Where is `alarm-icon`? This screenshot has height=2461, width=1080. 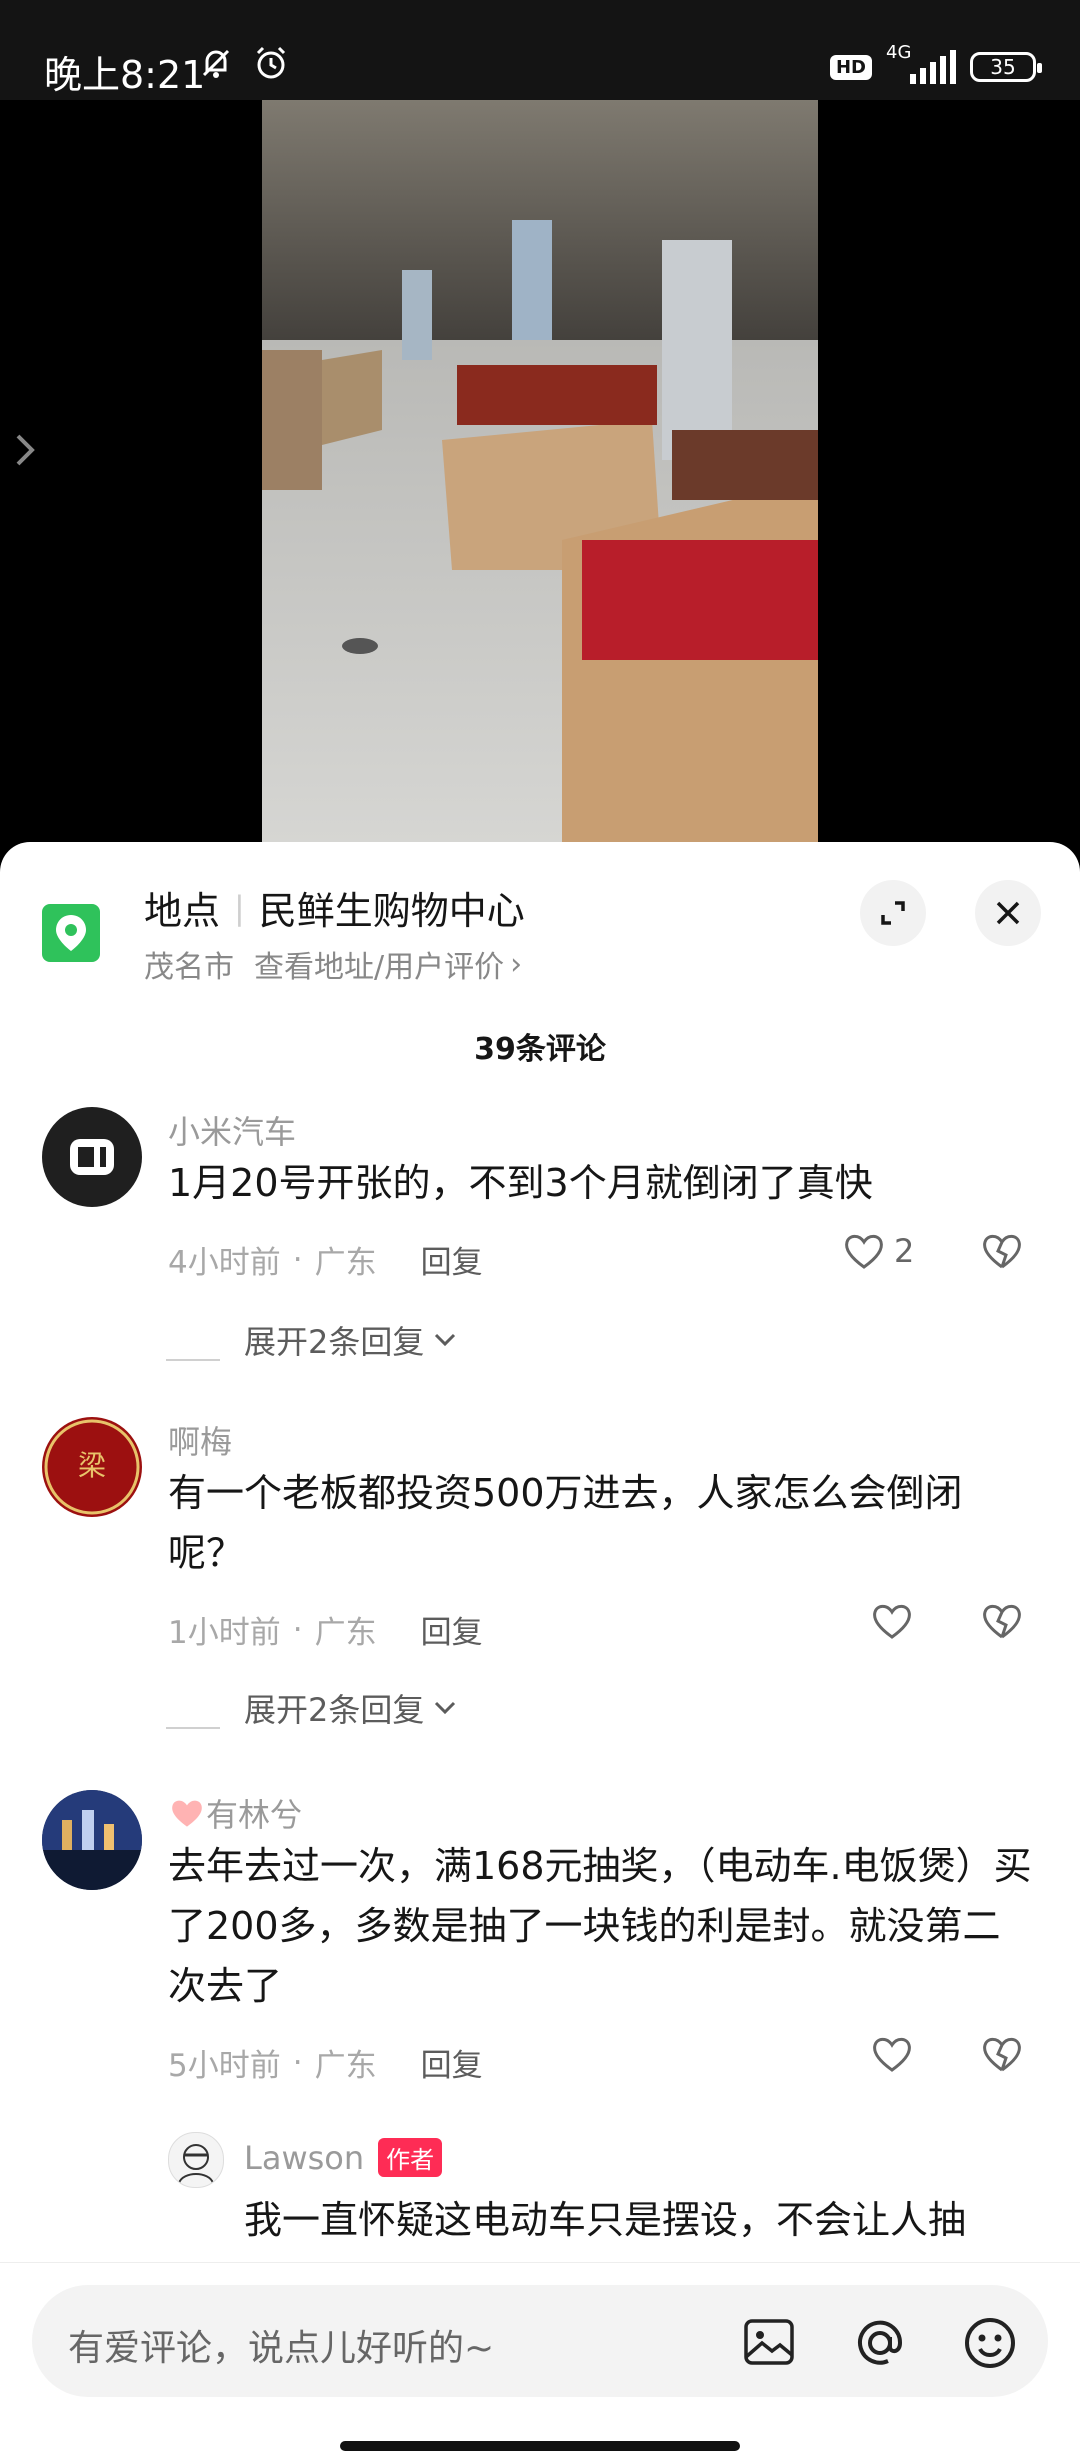
alarm-icon is located at coordinates (271, 62).